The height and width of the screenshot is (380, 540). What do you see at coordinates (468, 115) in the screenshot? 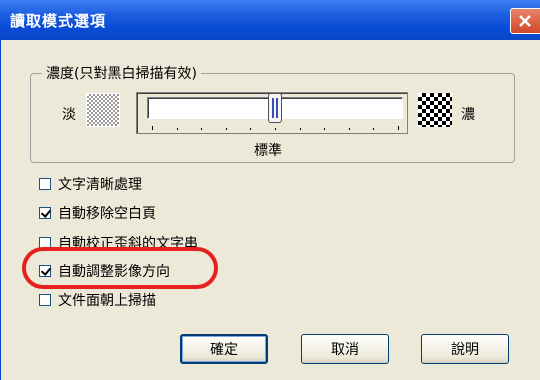
I see `dark-label: 濃` at bounding box center [468, 115].